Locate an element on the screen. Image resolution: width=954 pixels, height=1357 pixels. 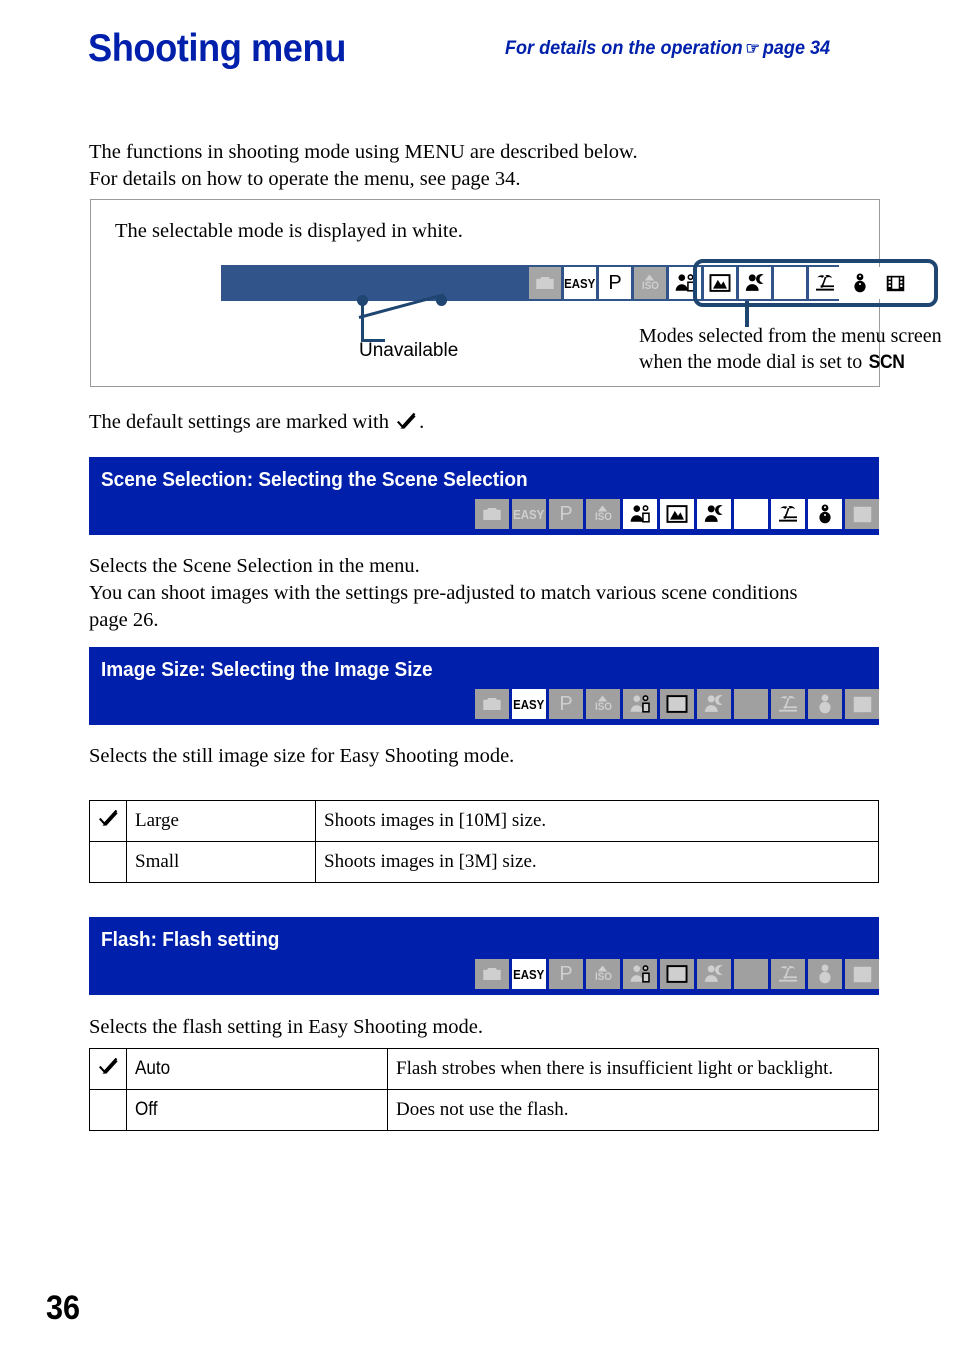
default-settings-note: The default settings are marked with . is located at coordinates (256, 424).